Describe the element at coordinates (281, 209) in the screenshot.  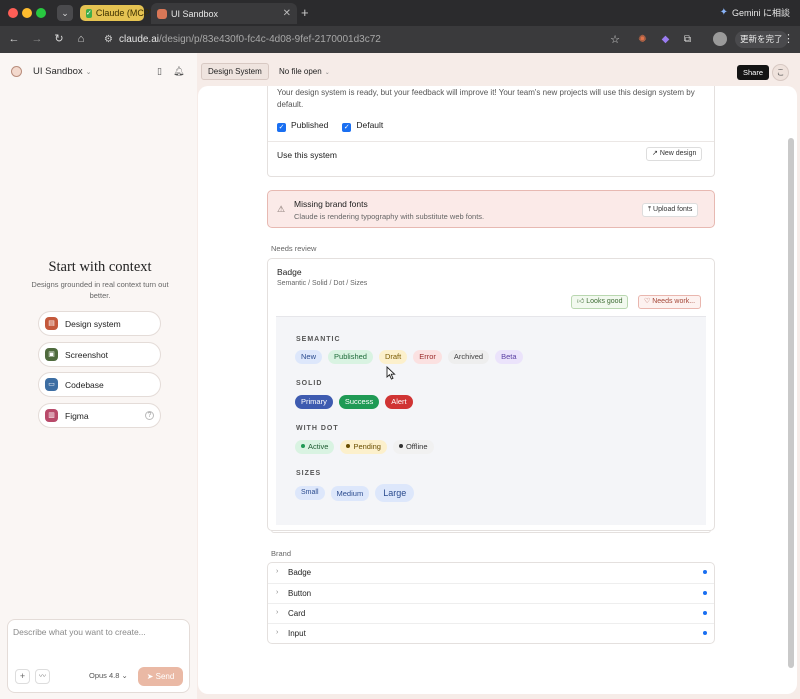
I see `warning-triangle-icon: ⚠` at that location.